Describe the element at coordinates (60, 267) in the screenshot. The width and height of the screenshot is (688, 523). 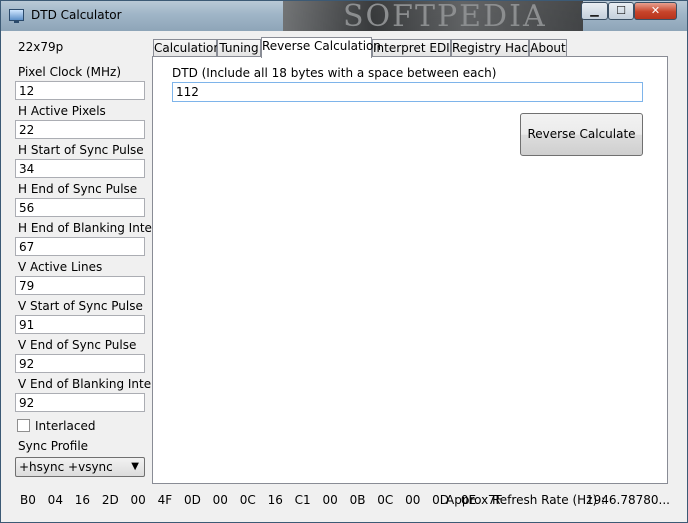
I see `v-active-lines-label: V Active Lines` at that location.